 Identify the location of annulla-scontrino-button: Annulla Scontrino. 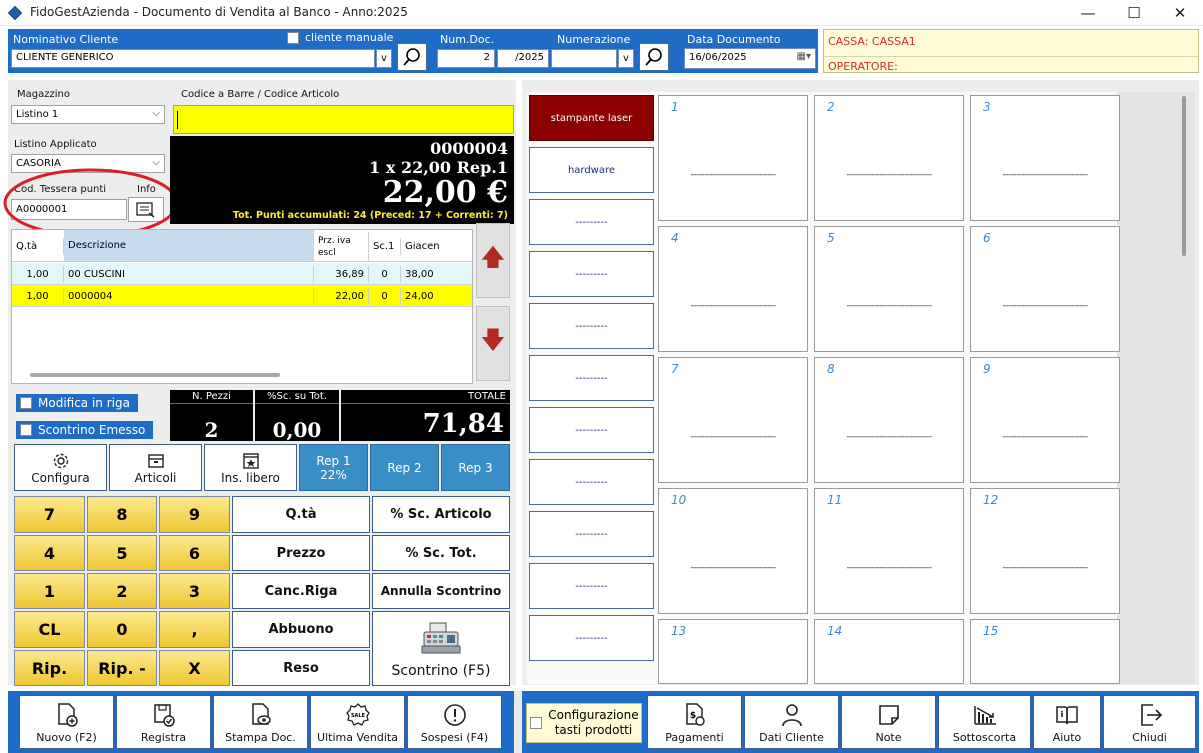
(441, 591).